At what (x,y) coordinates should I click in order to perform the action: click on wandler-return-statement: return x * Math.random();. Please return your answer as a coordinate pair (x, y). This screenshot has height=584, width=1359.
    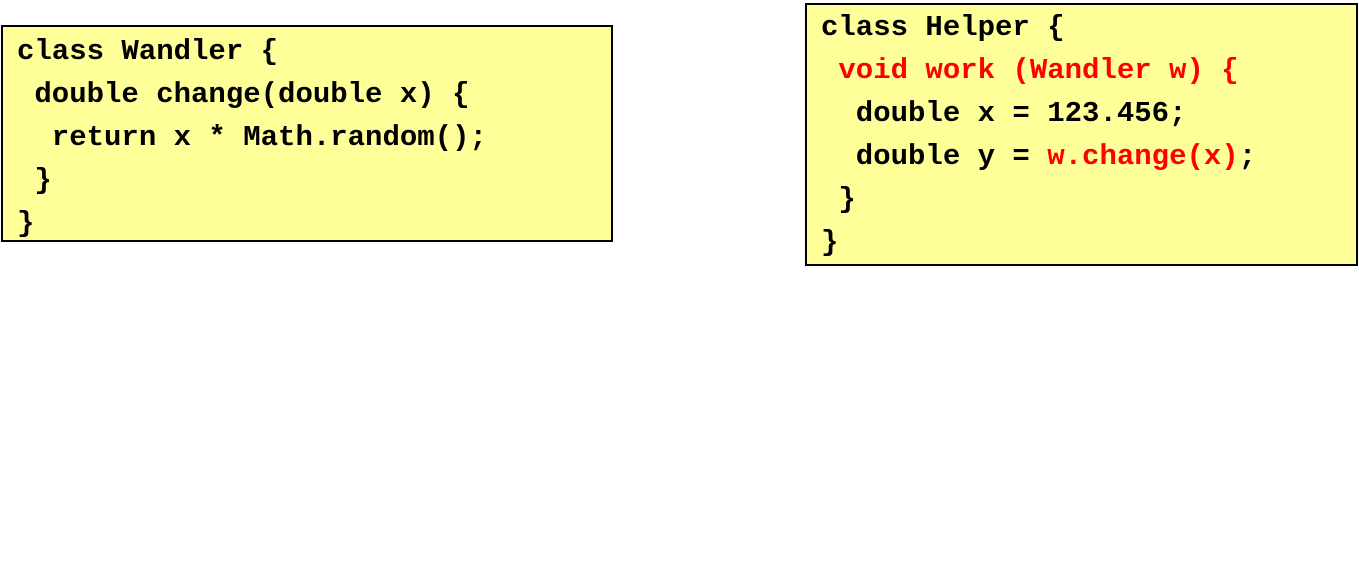
    Looking at the image, I should click on (252, 137).